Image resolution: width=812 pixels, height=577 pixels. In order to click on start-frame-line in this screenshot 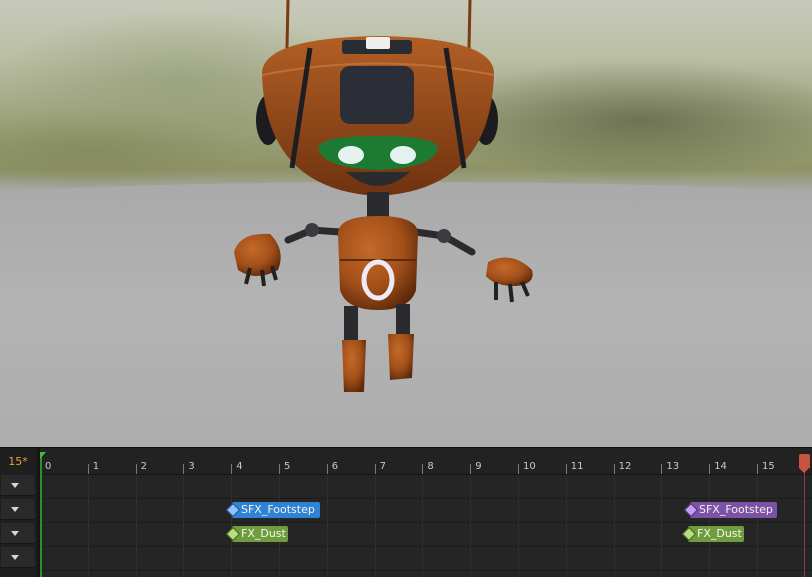, I will do `click(41, 514)`.